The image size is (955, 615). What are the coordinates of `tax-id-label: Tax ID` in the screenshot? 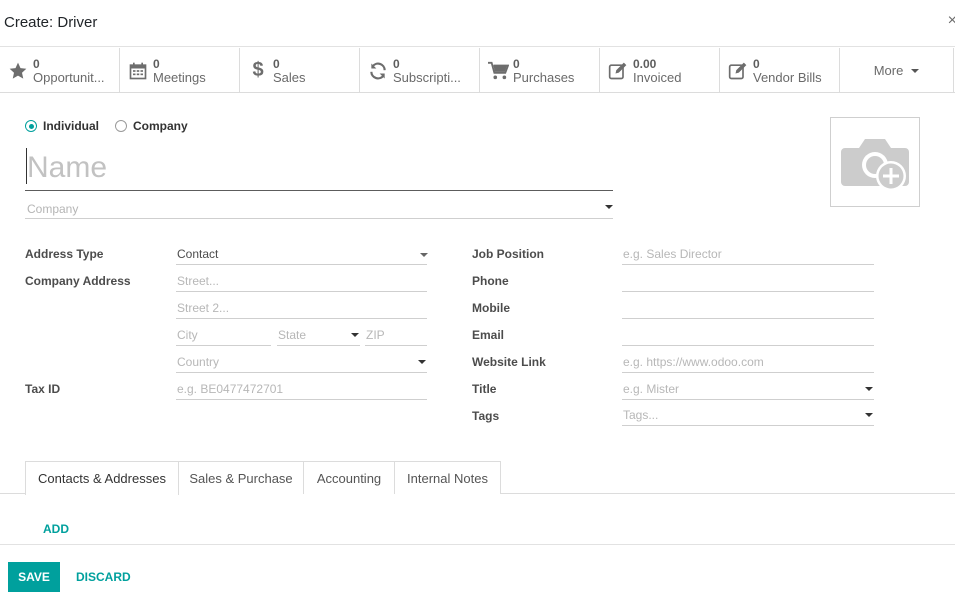 It's located at (43, 389).